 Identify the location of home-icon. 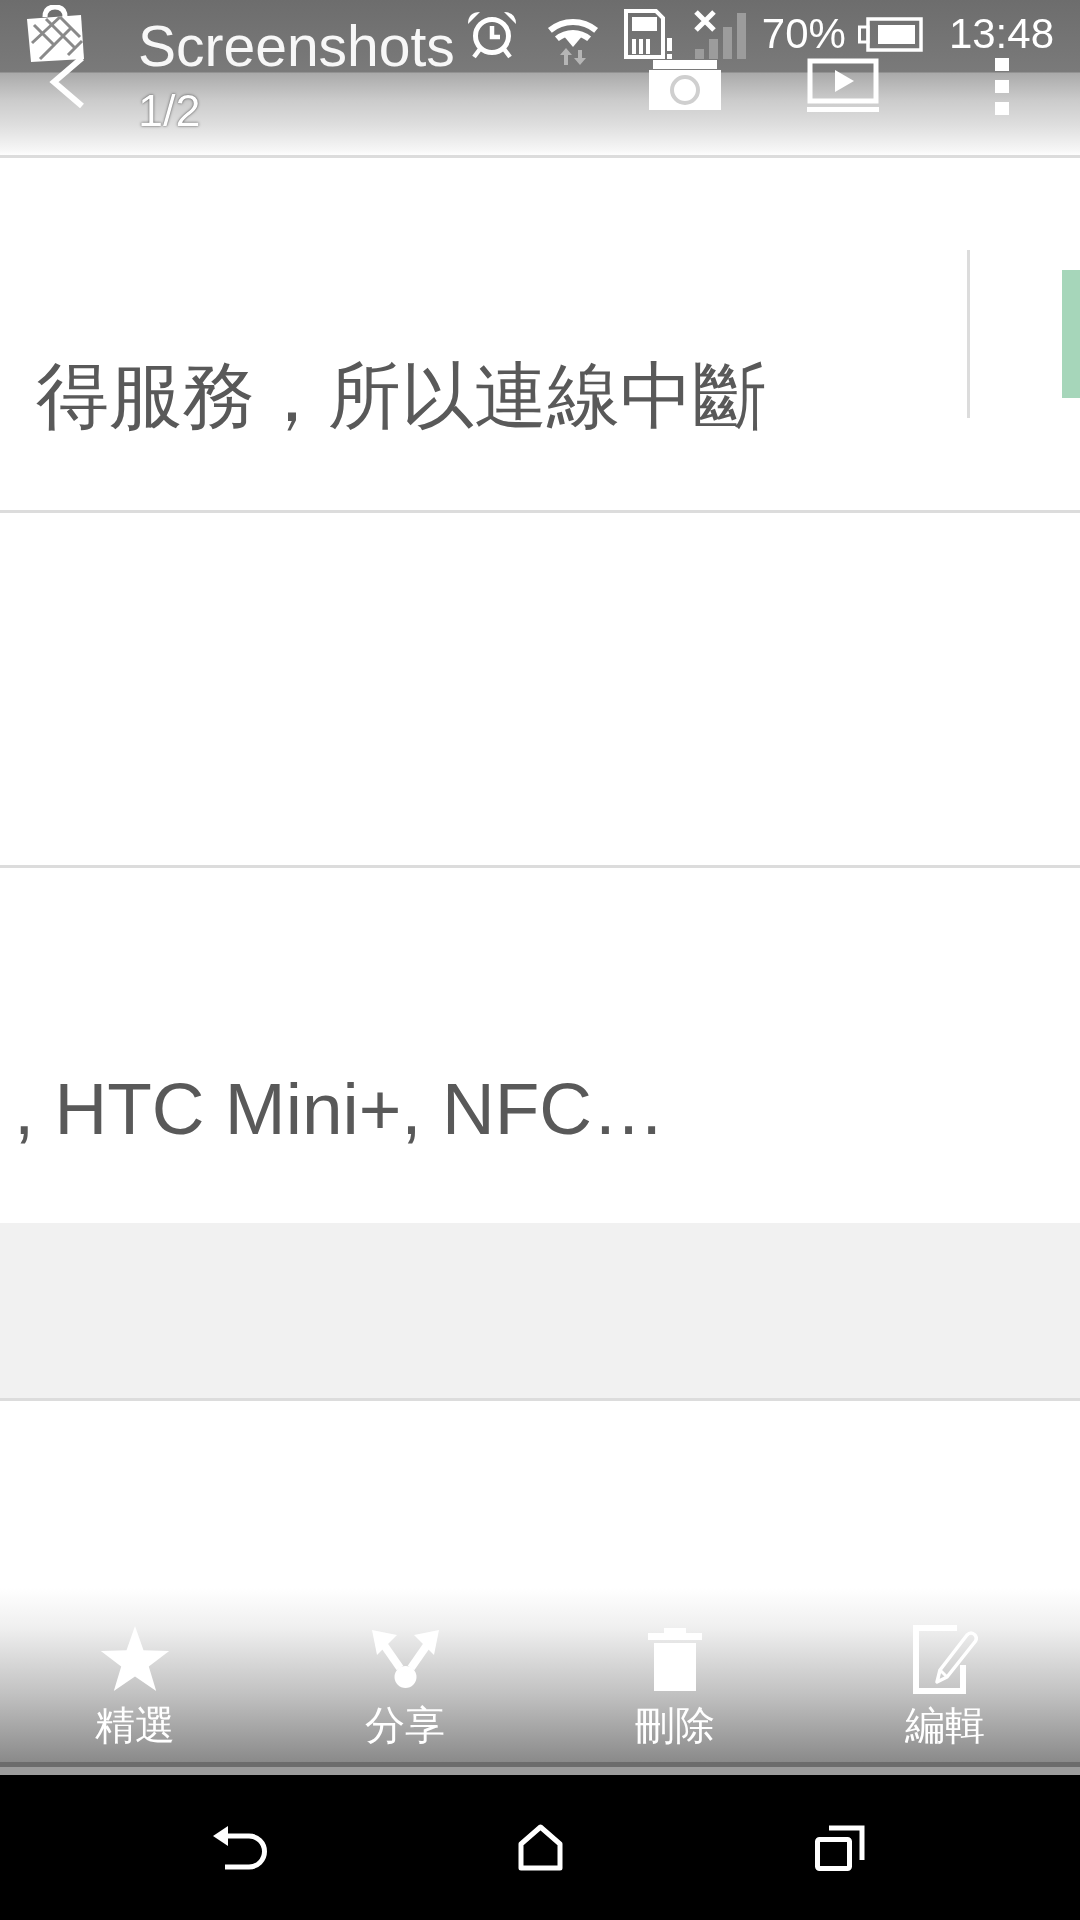
(540, 1847).